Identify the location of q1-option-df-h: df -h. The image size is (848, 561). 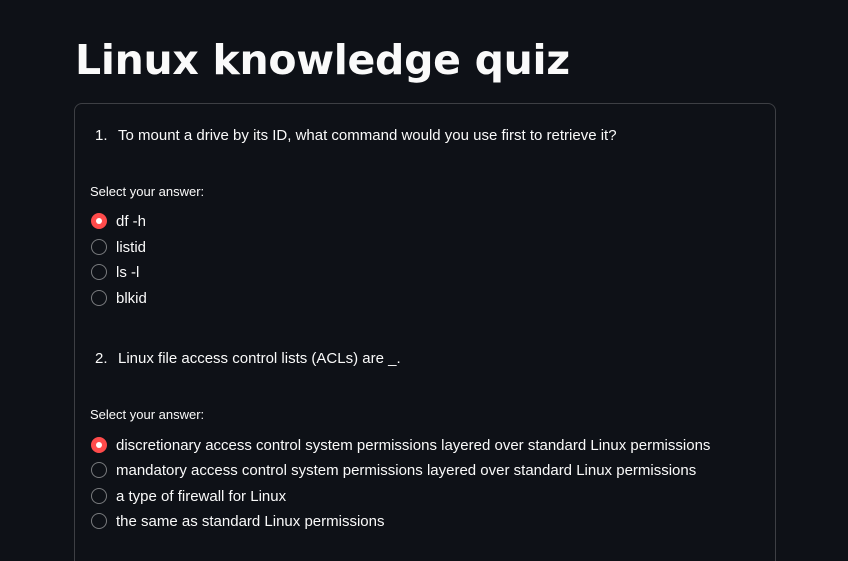
(118, 221).